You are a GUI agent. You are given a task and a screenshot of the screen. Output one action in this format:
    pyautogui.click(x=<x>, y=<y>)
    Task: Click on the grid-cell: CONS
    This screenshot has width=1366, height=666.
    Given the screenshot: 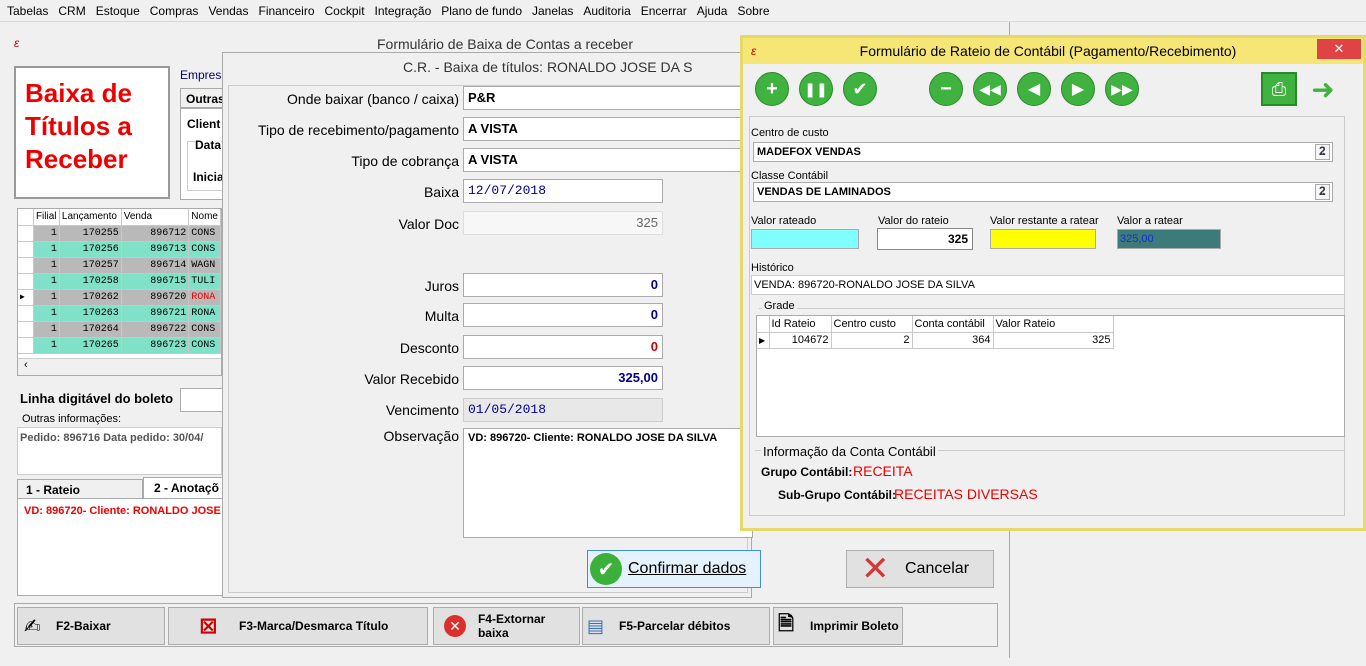 What is the action you would take?
    pyautogui.click(x=204, y=329)
    